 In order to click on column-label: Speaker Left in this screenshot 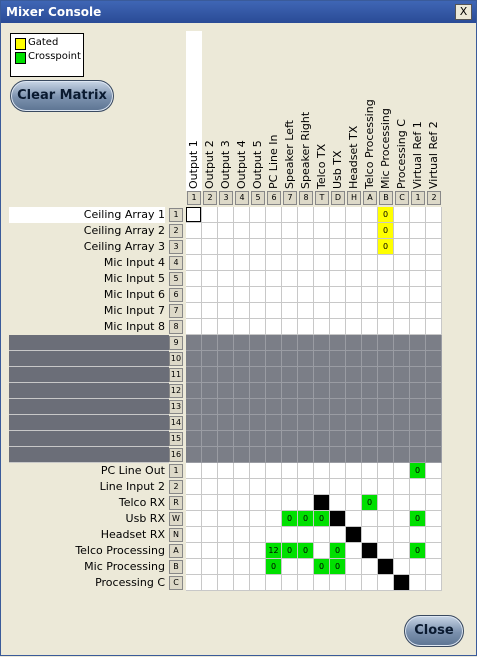, I will do `click(290, 154)`.